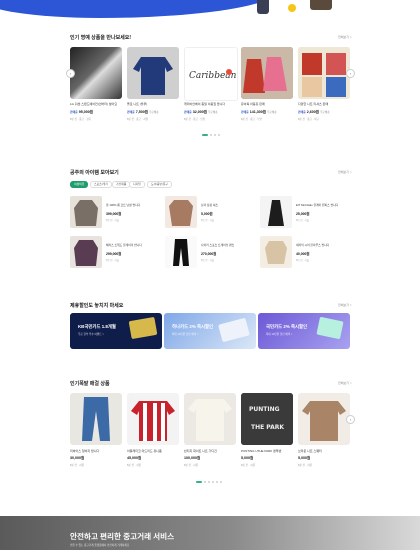  I want to click on product-title: 나이키 스포츠 트레이닝 팬츠, so click(227, 245).